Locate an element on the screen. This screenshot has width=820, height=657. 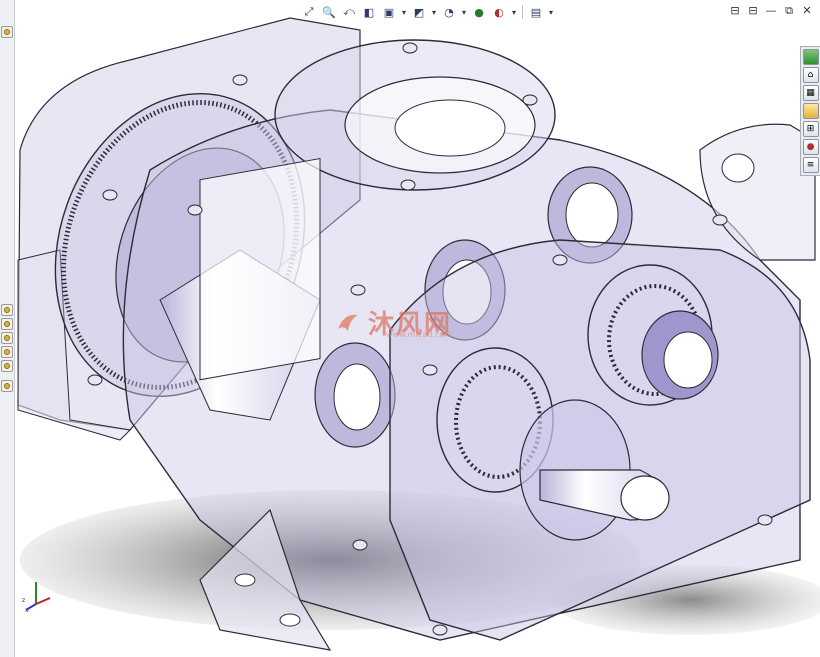
display-style-icon: ◩ is located at coordinates (419, 12).